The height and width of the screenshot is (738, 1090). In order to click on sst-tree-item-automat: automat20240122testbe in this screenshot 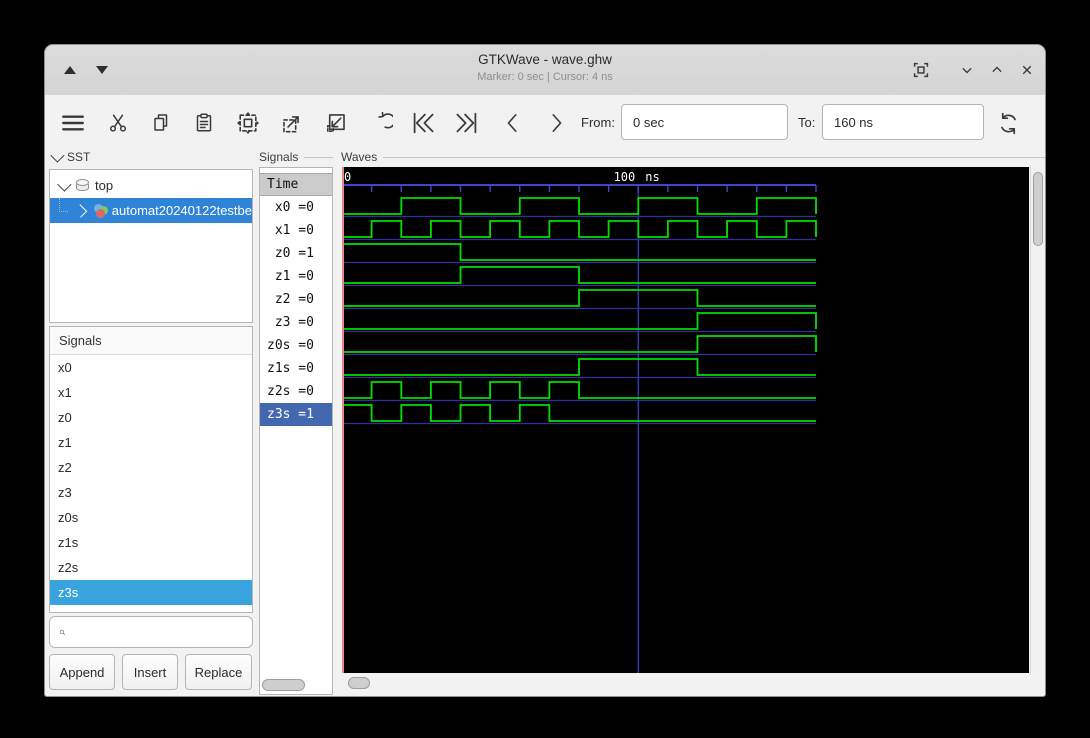, I will do `click(151, 210)`.